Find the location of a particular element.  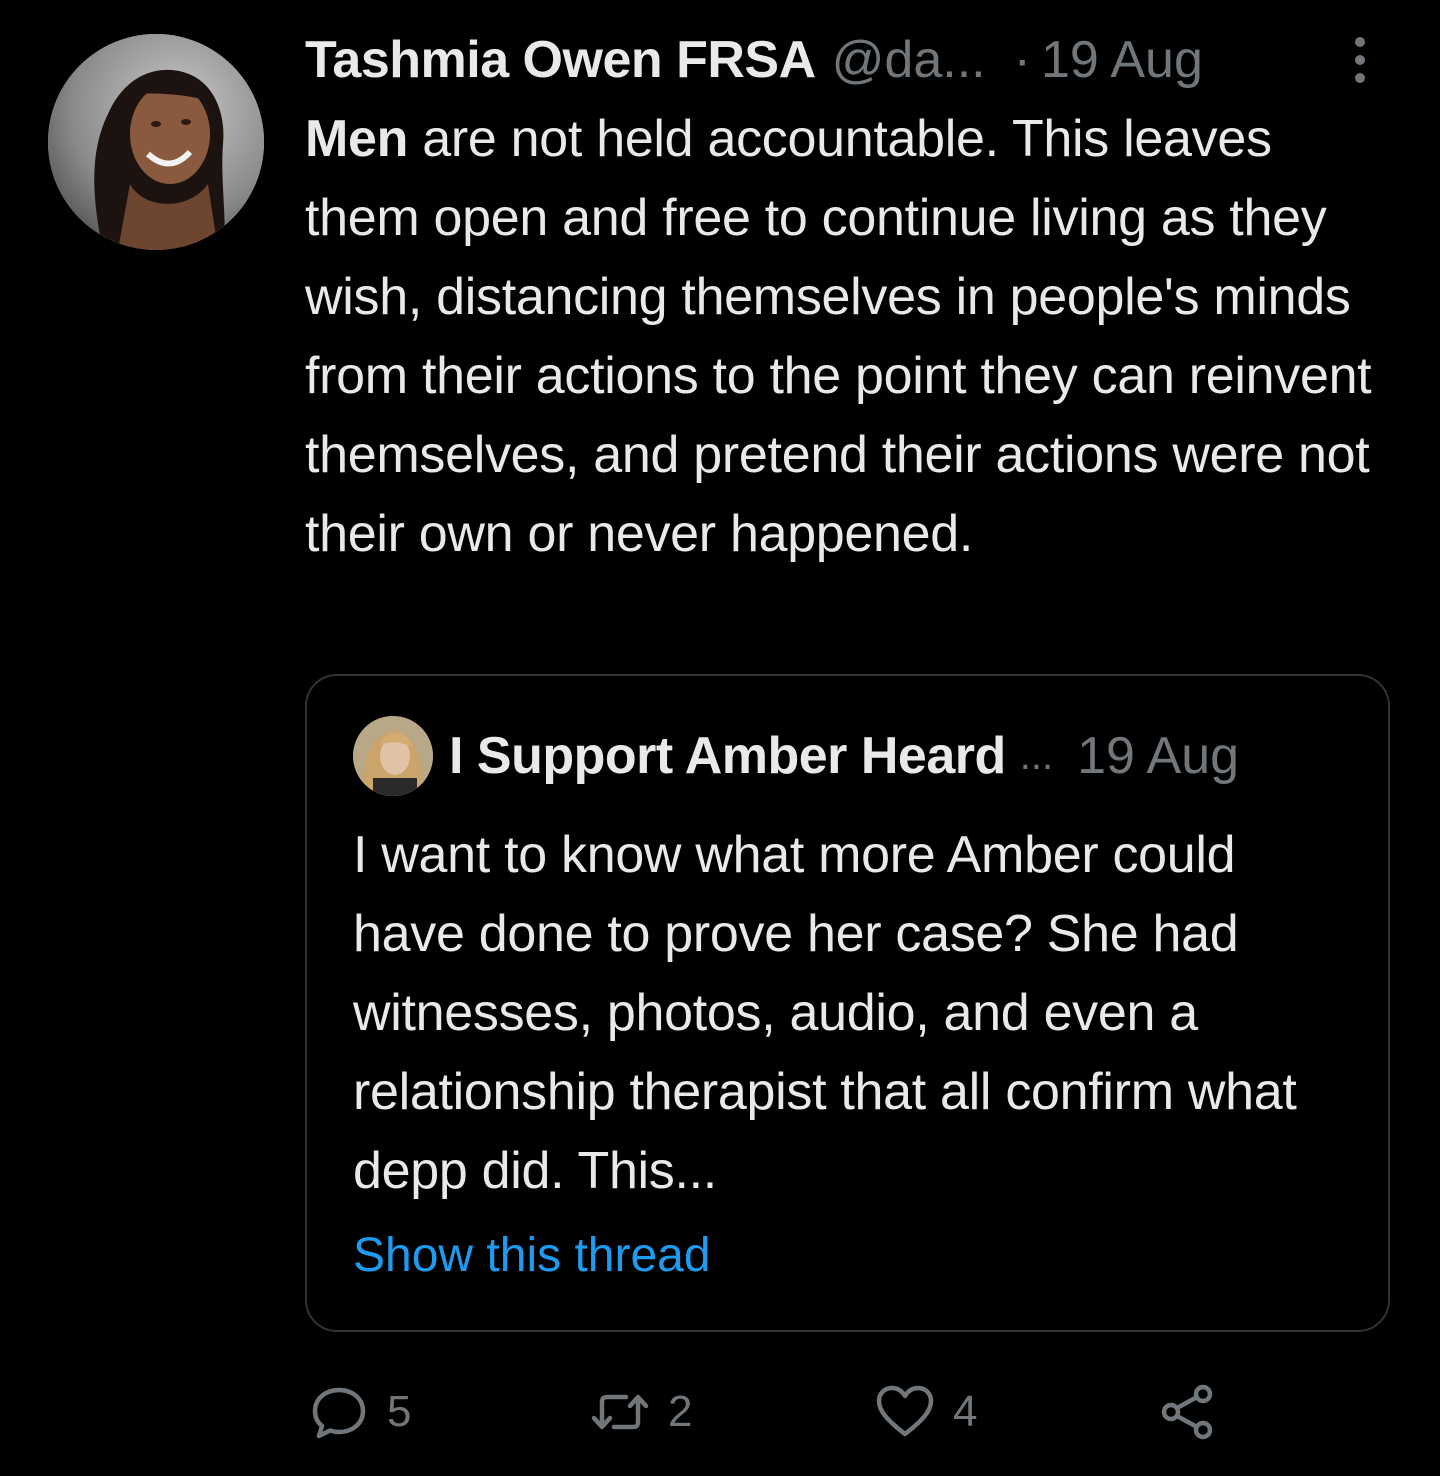

quoted-author-display-name: I Support Amber Heard is located at coordinates (727, 756).